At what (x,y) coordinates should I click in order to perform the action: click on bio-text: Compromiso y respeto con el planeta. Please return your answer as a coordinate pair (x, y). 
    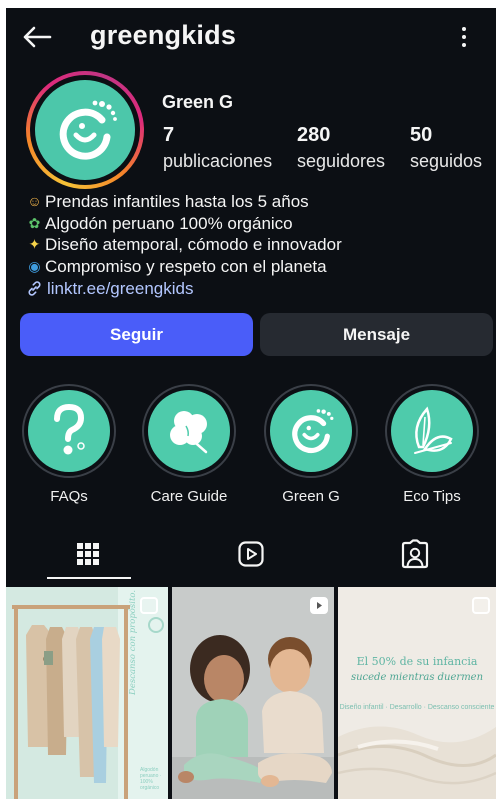
    Looking at the image, I should click on (186, 266).